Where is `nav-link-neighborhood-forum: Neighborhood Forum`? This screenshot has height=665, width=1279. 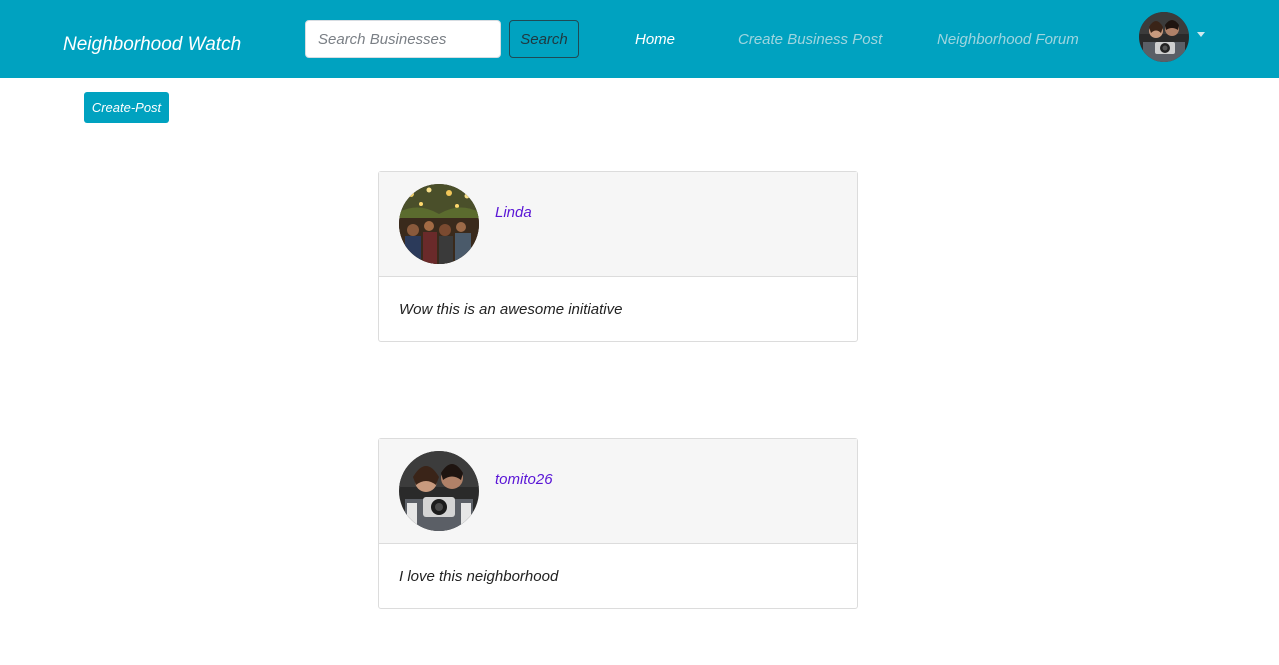
nav-link-neighborhood-forum: Neighborhood Forum is located at coordinates (1008, 39).